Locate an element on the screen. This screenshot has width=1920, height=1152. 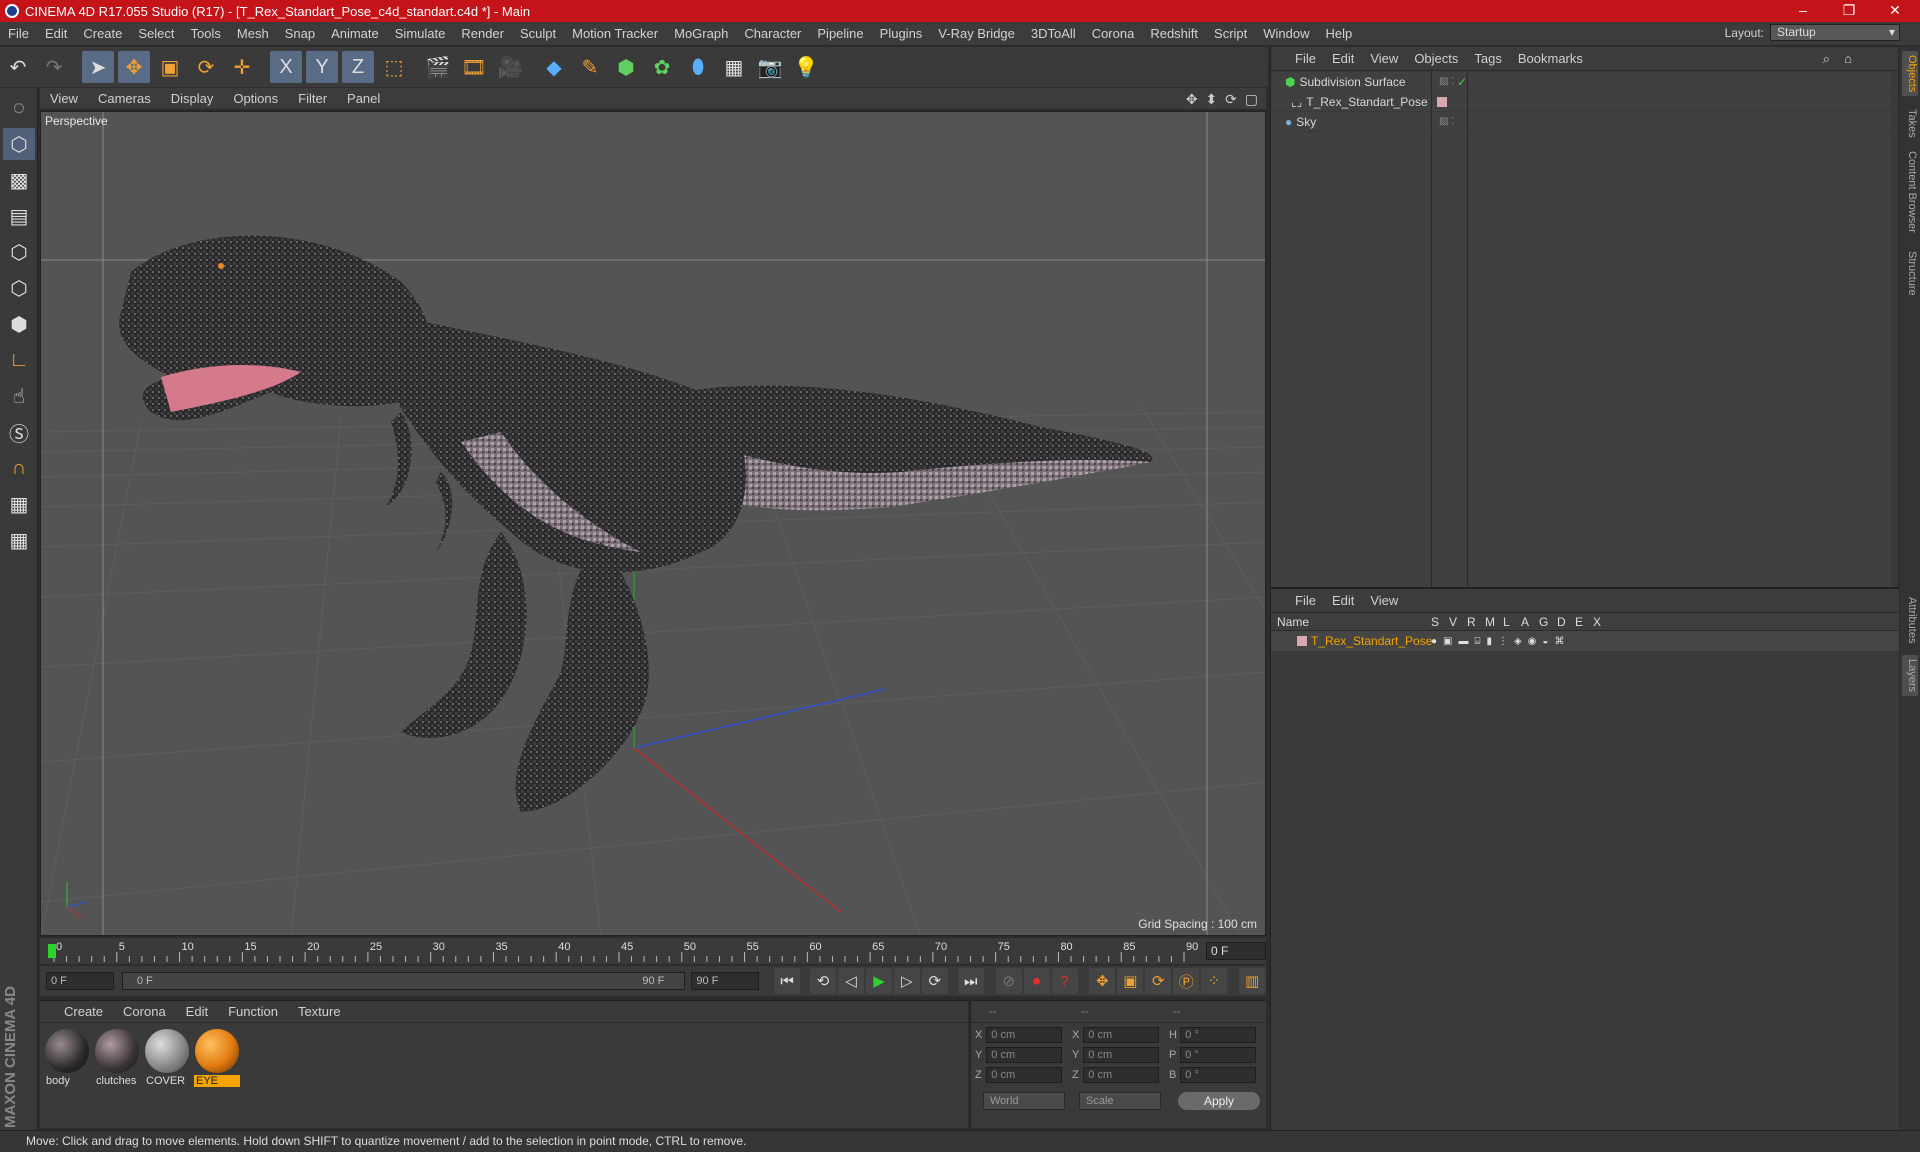
restore-button: ❐ is located at coordinates (1849, 11).